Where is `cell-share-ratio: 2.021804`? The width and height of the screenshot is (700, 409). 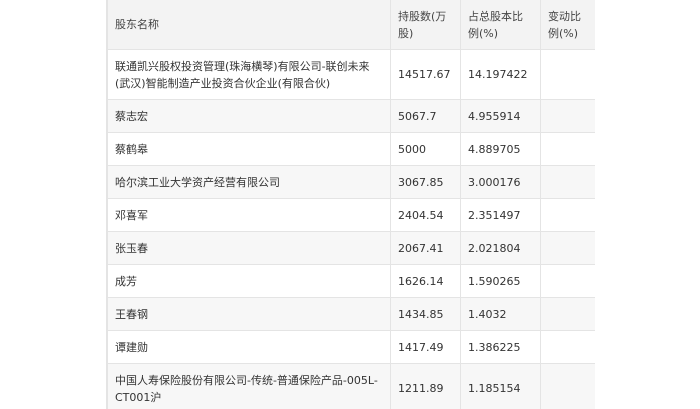
cell-share-ratio: 2.021804 is located at coordinates (500, 248).